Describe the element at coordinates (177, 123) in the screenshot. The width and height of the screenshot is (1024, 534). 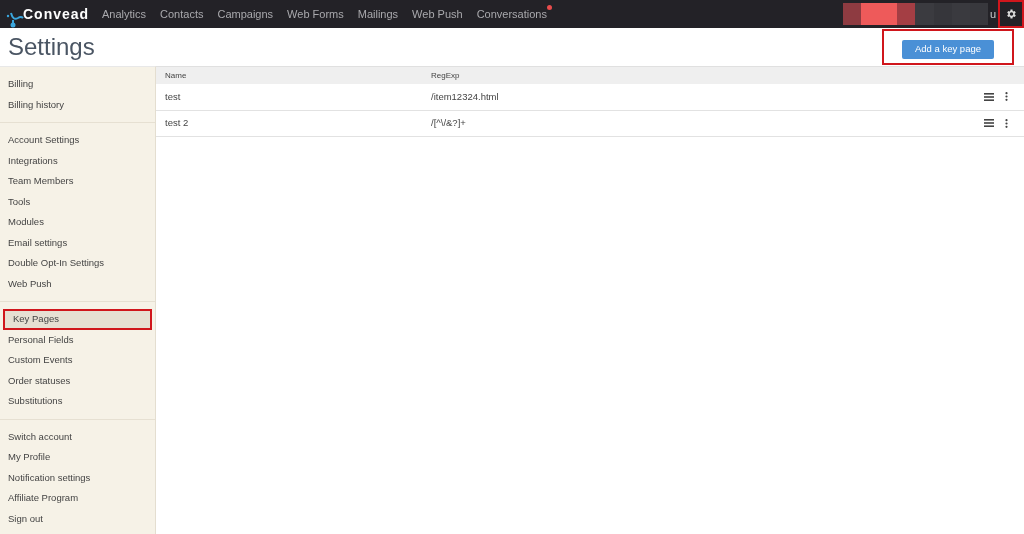
I see `table-cell-text: test 2` at that location.